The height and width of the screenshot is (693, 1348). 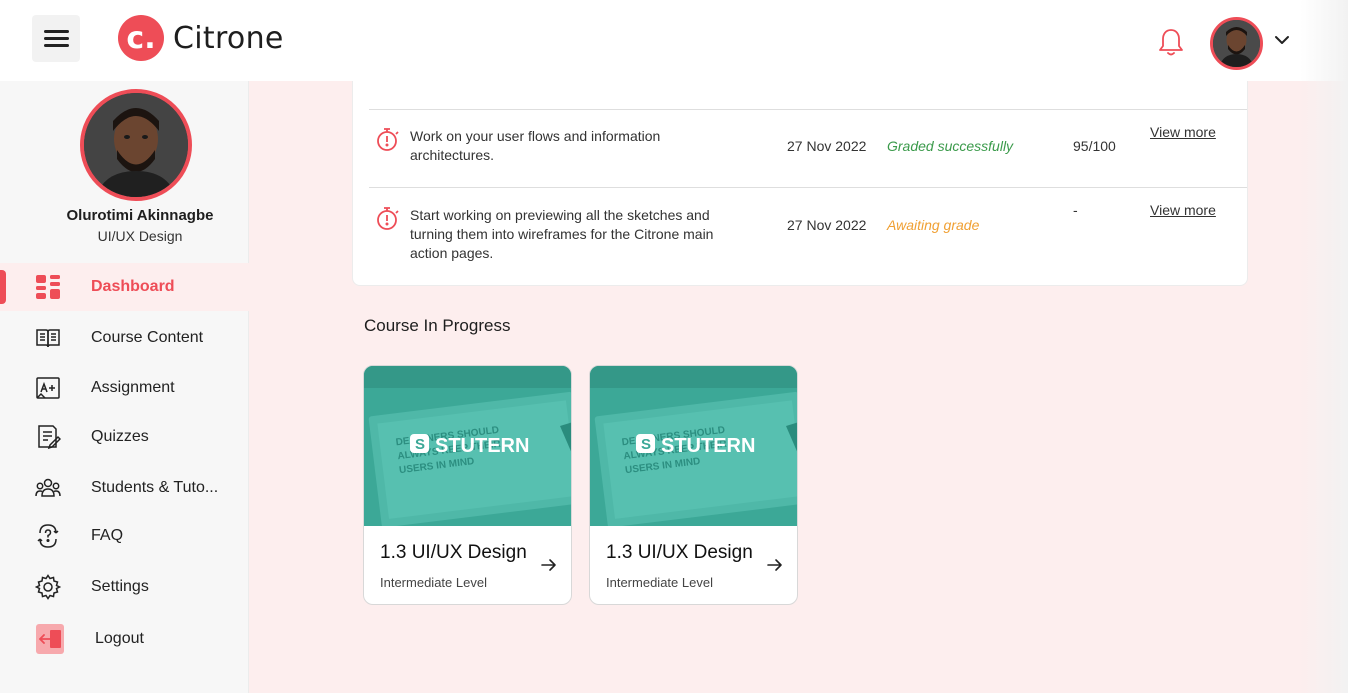 What do you see at coordinates (140, 215) in the screenshot?
I see `profile-name: Olurotimi Akinnagbe` at bounding box center [140, 215].